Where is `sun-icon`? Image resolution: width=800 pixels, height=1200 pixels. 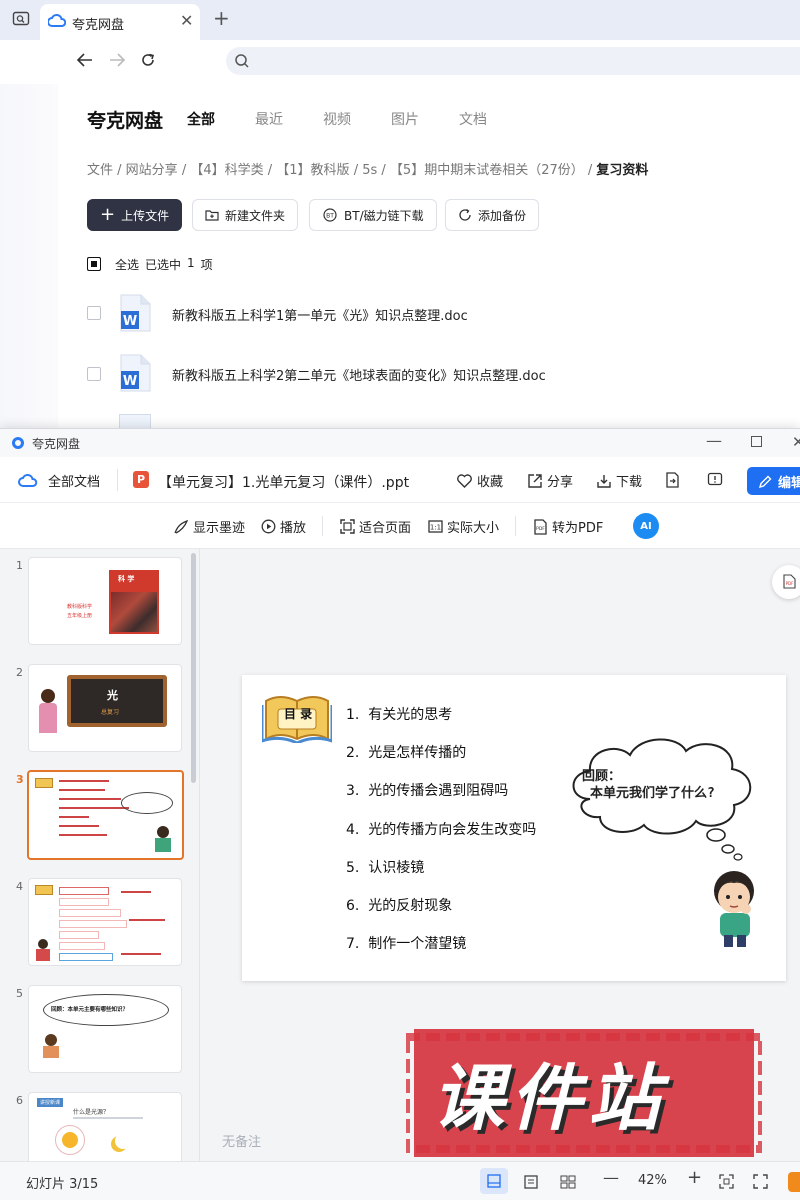 sun-icon is located at coordinates (70, 1140).